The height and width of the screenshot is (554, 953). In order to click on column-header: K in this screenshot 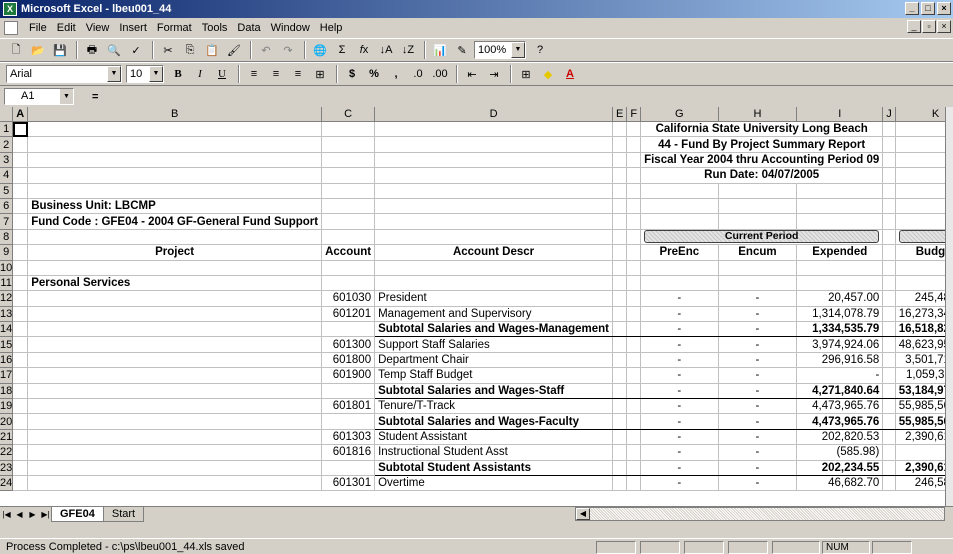, I will do `click(920, 114)`.